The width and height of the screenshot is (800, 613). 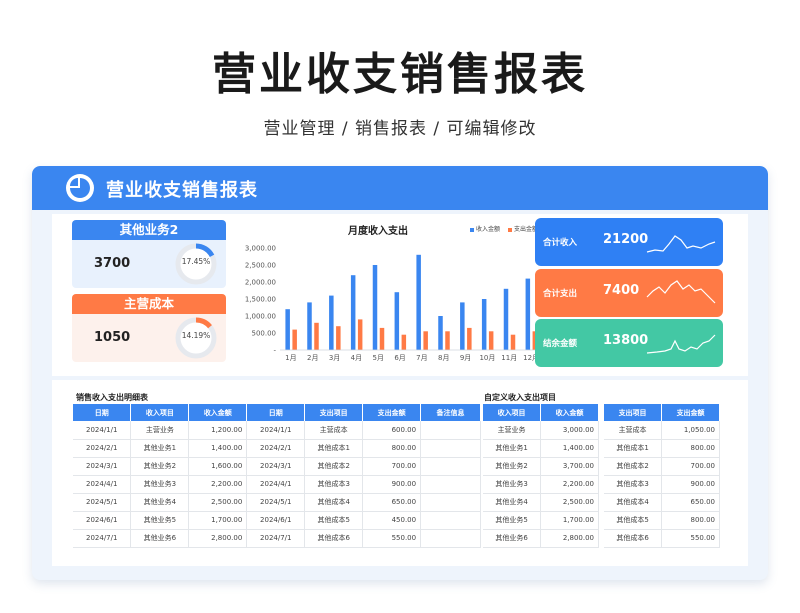 I want to click on table-cell: 1,050.00, so click(x=690, y=430).